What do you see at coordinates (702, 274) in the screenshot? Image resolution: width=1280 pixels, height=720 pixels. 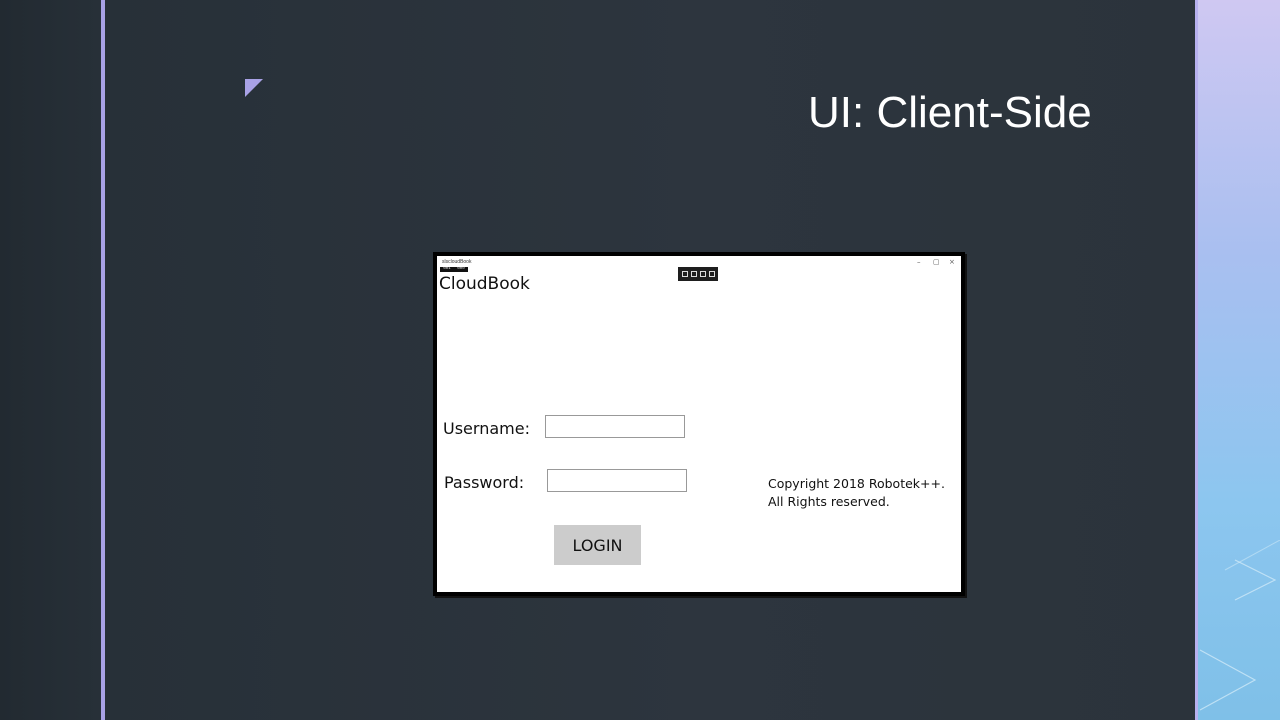 I see `track-focus-icon` at bounding box center [702, 274].